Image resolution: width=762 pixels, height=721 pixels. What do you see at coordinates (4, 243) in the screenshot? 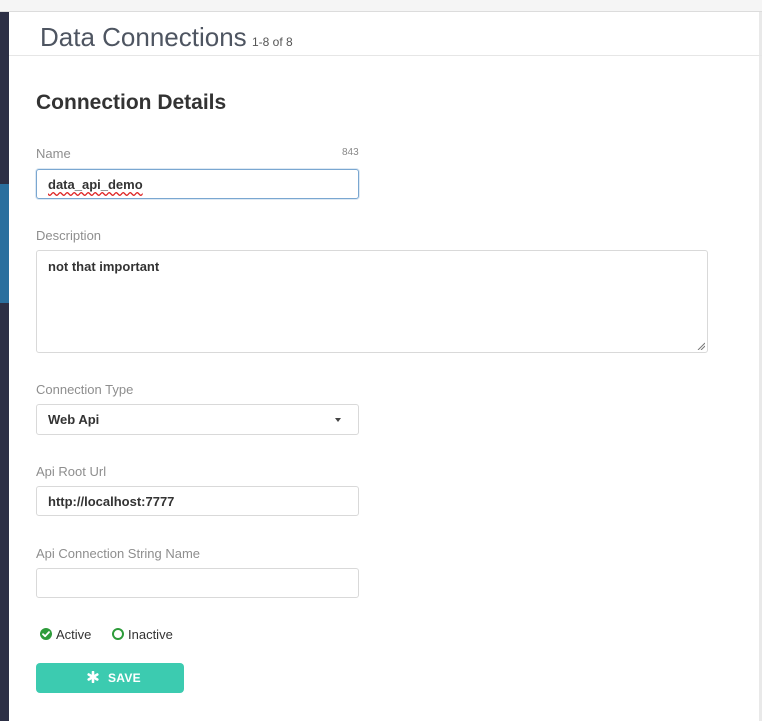
I see `sidebar-active-indicator` at bounding box center [4, 243].